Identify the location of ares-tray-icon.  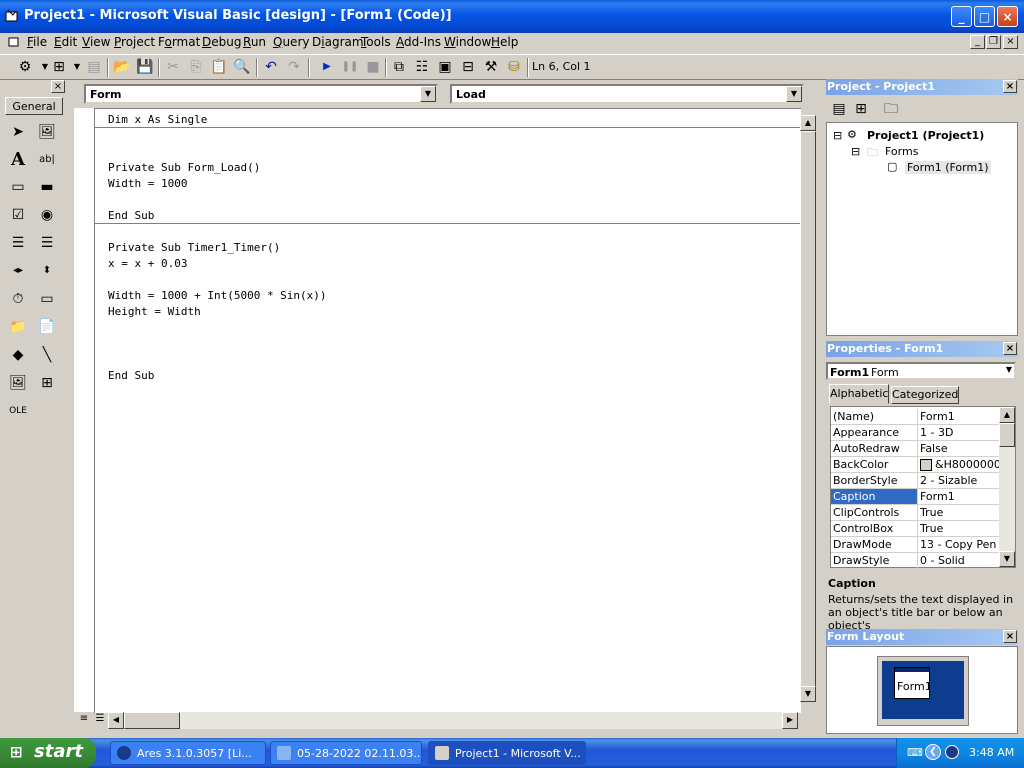
(952, 752).